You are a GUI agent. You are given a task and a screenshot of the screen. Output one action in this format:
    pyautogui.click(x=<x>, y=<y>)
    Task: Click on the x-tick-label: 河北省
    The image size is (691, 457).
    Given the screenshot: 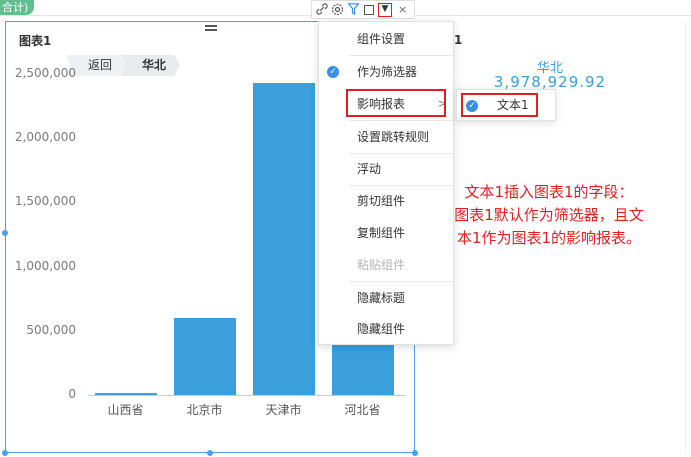 What is the action you would take?
    pyautogui.click(x=362, y=410)
    